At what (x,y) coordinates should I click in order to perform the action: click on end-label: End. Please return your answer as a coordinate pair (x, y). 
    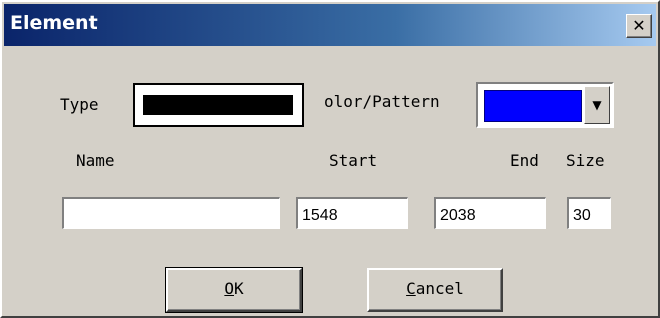
    Looking at the image, I should click on (524, 160).